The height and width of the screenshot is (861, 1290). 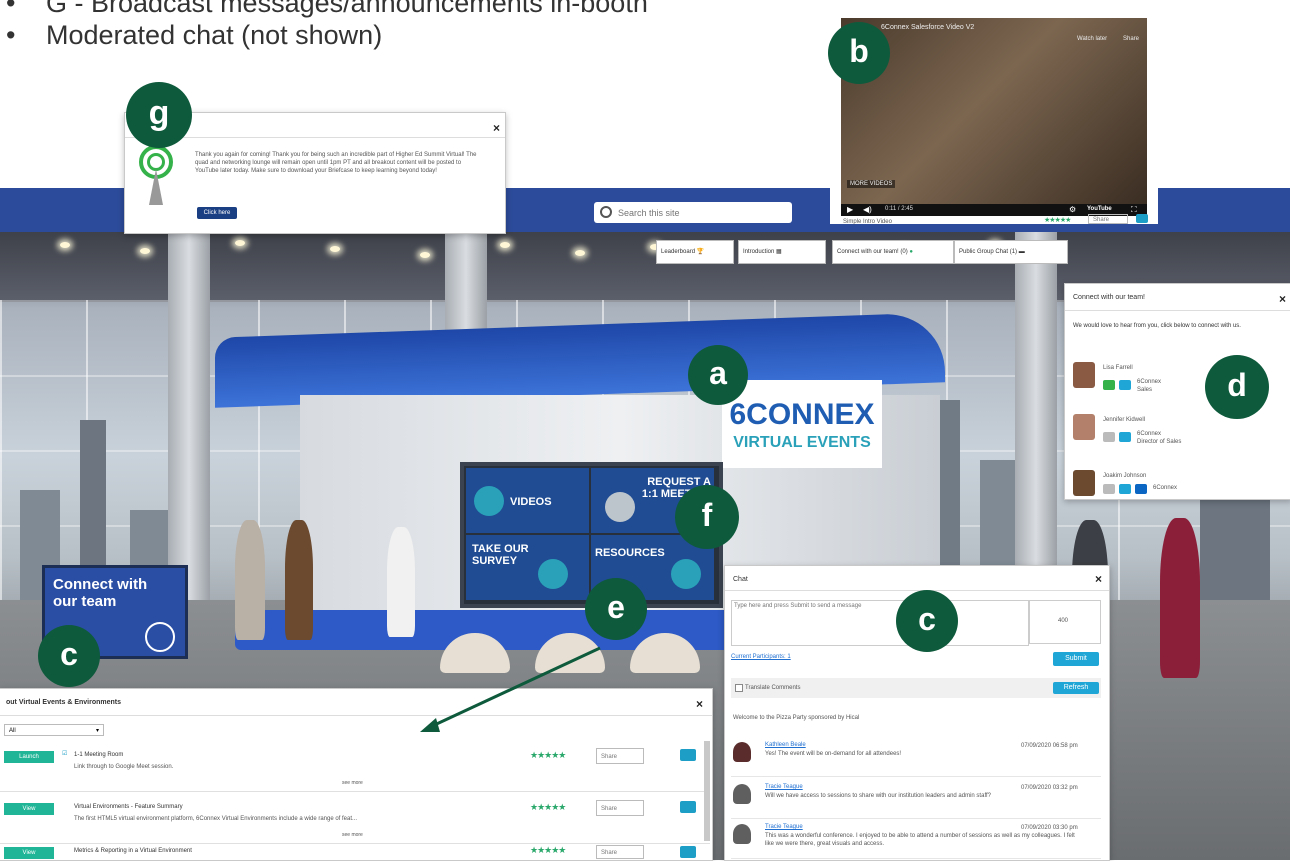 I want to click on play-icon, so click(x=489, y=501).